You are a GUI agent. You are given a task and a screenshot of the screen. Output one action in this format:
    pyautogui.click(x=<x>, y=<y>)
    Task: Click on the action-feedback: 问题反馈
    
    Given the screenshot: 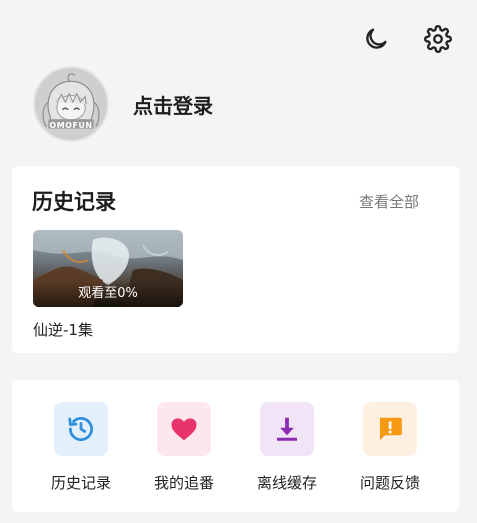 What is the action you would take?
    pyautogui.click(x=390, y=447)
    